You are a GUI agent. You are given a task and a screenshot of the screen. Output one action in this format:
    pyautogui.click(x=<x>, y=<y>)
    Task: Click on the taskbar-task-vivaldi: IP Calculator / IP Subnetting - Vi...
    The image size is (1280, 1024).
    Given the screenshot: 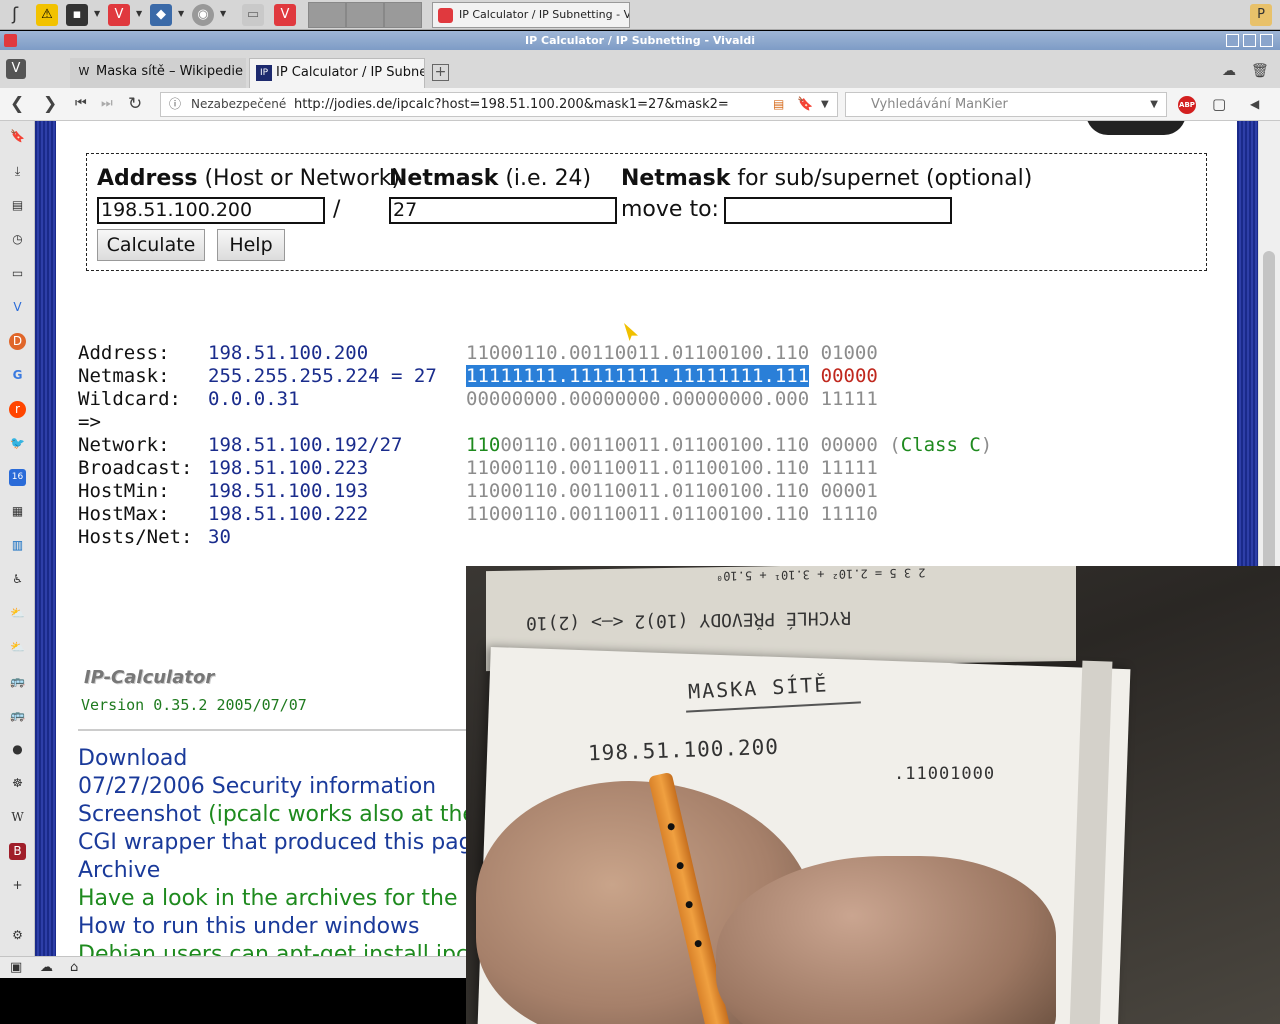 What is the action you would take?
    pyautogui.click(x=531, y=15)
    